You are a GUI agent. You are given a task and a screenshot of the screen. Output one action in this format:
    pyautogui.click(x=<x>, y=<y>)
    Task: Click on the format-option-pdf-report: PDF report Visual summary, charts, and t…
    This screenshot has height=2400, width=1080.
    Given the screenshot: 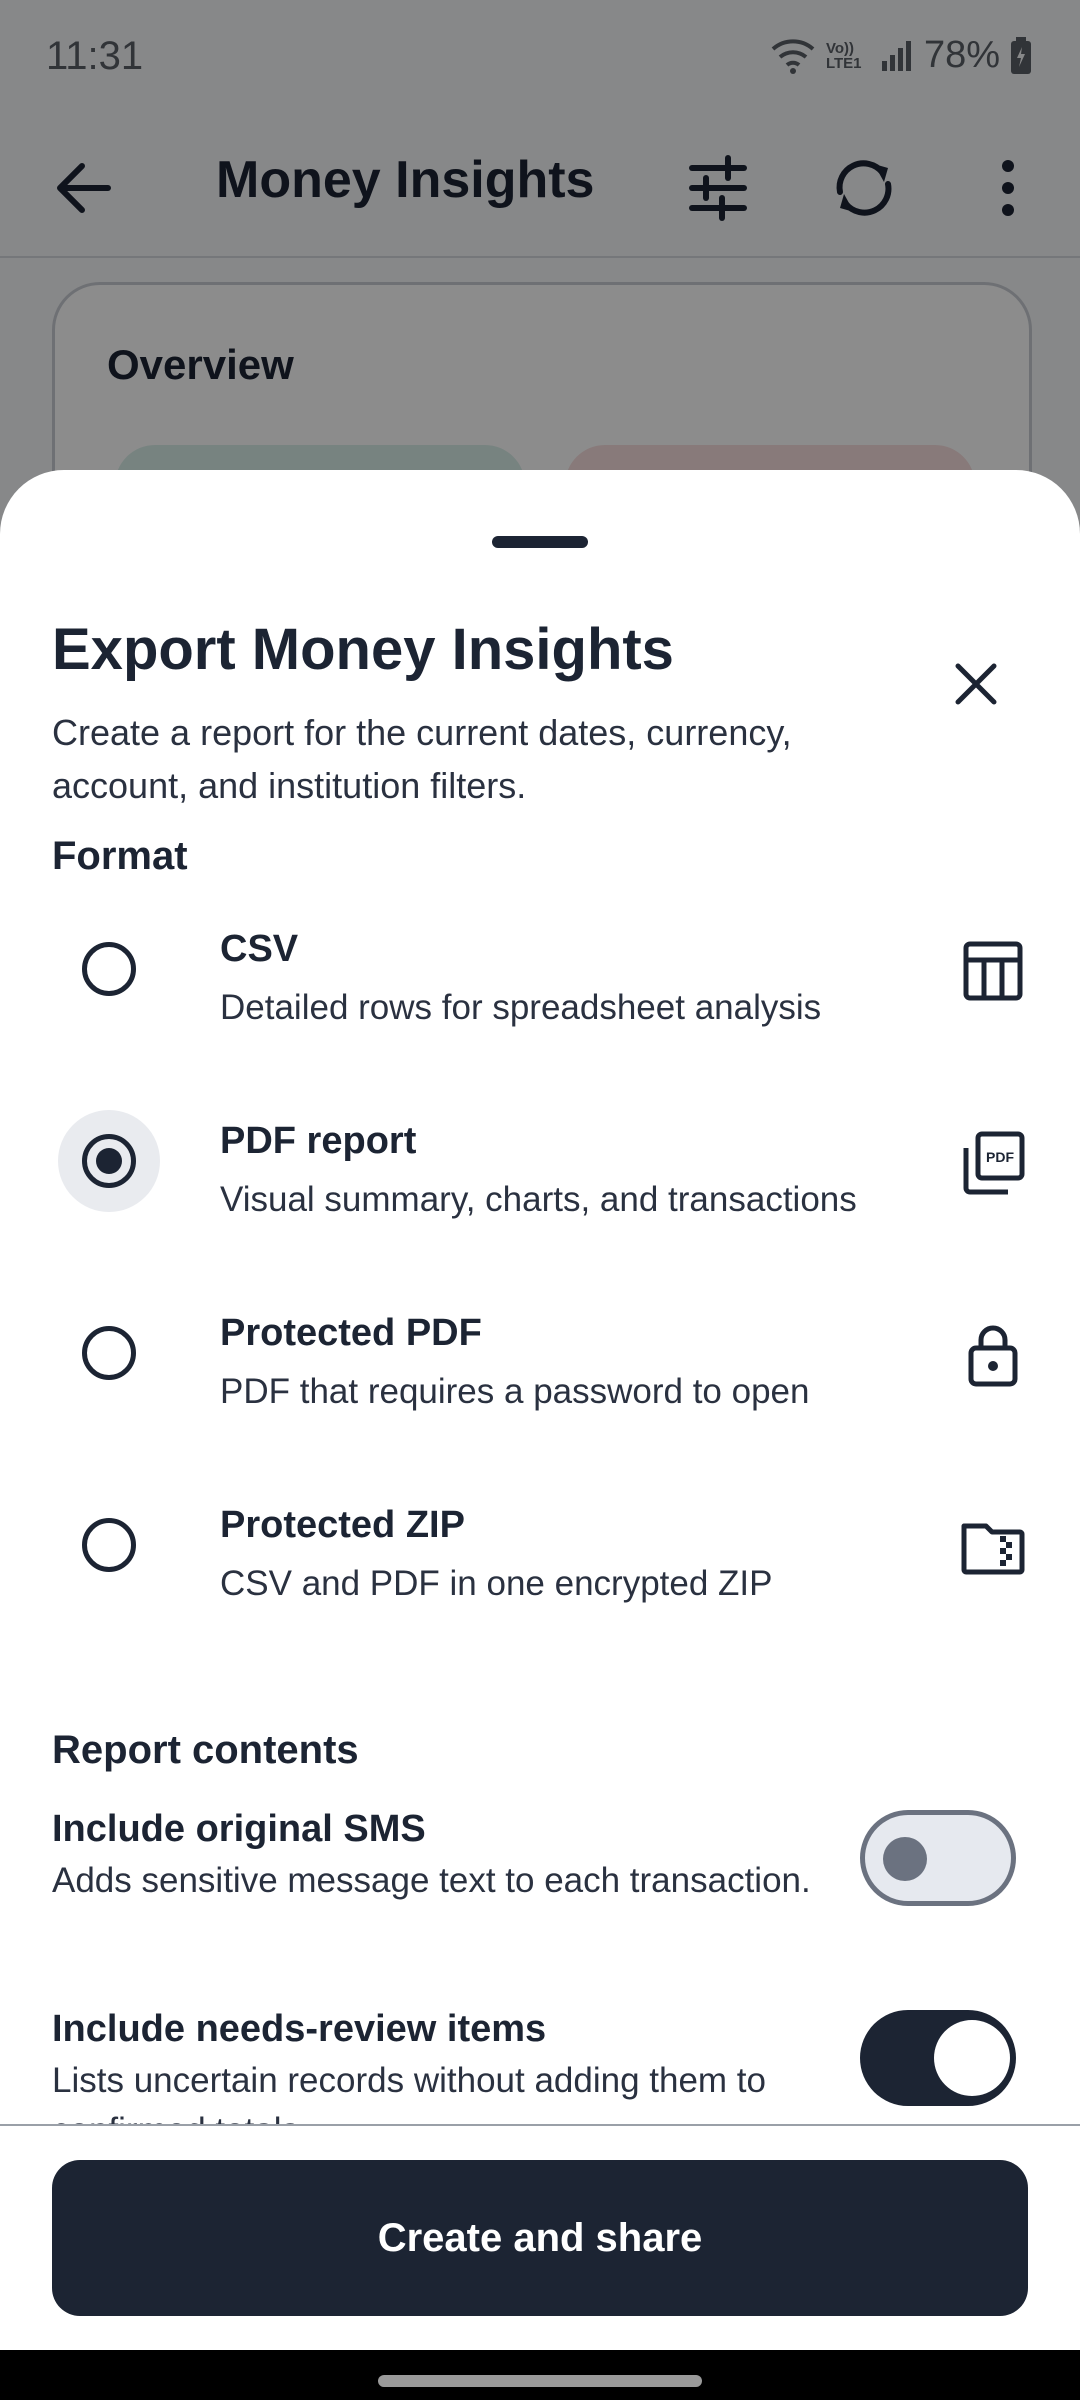 What is the action you would take?
    pyautogui.click(x=540, y=1174)
    